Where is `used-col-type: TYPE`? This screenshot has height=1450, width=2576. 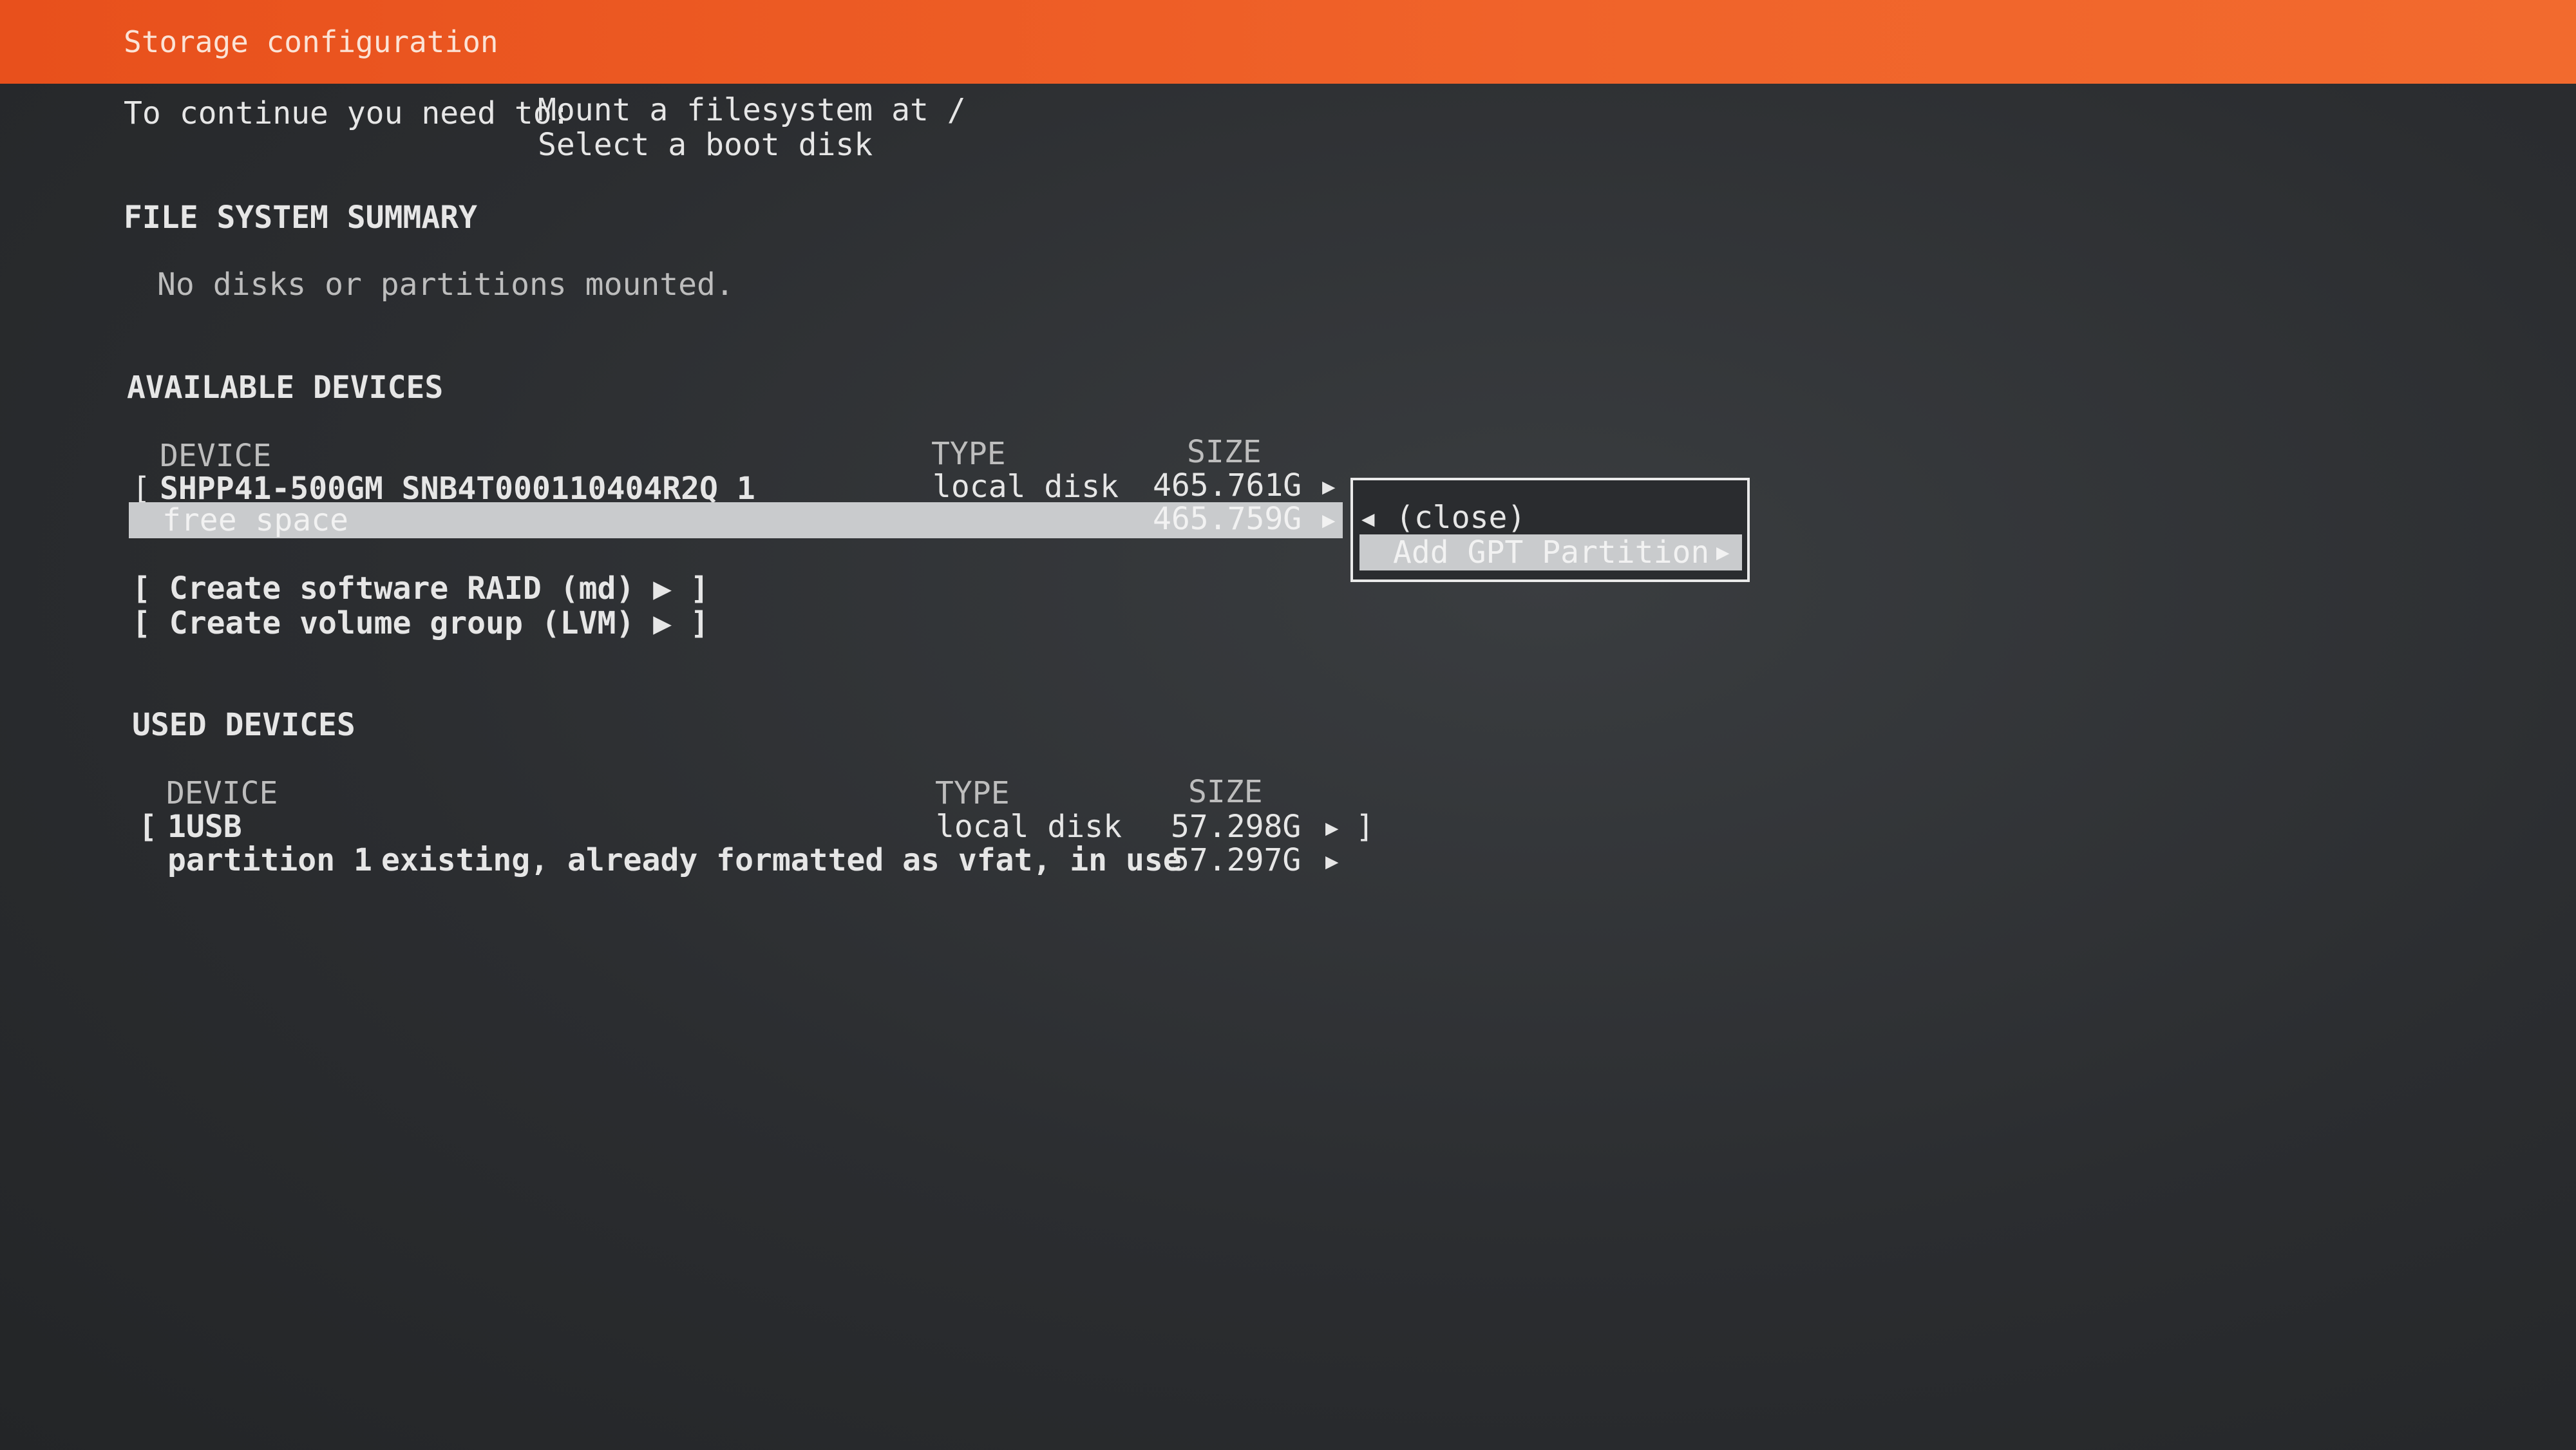 used-col-type: TYPE is located at coordinates (973, 793).